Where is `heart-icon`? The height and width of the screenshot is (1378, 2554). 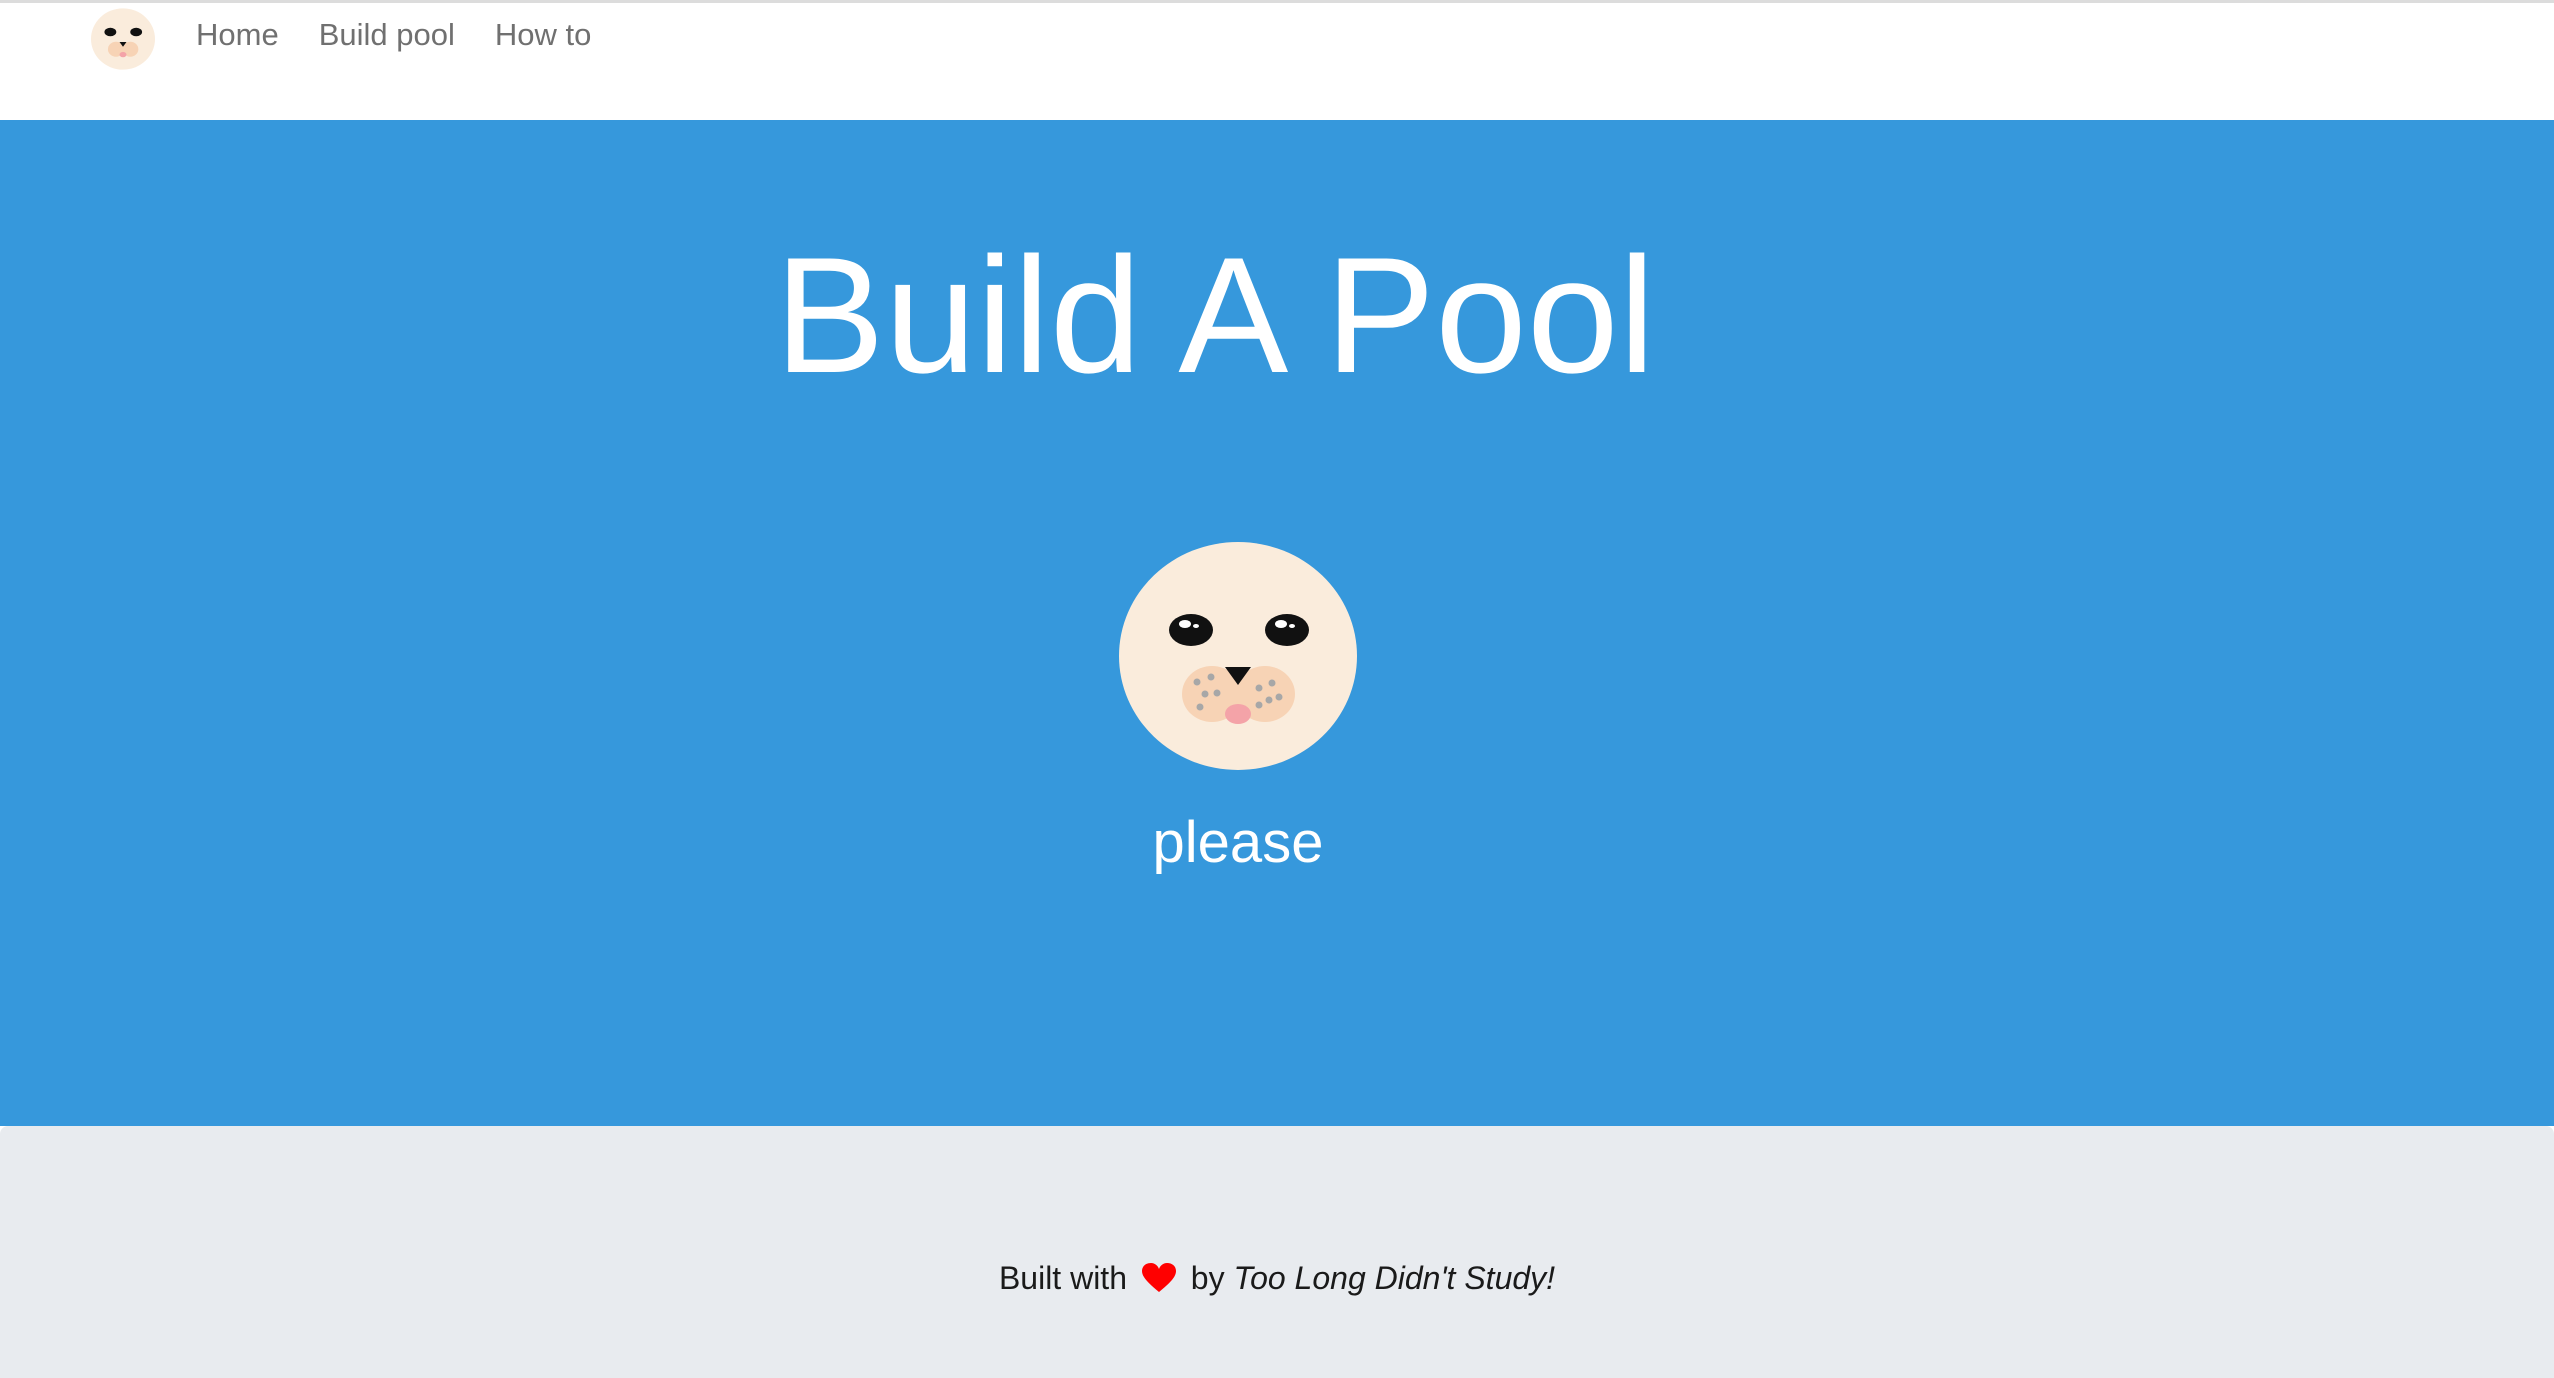 heart-icon is located at coordinates (1158, 1277).